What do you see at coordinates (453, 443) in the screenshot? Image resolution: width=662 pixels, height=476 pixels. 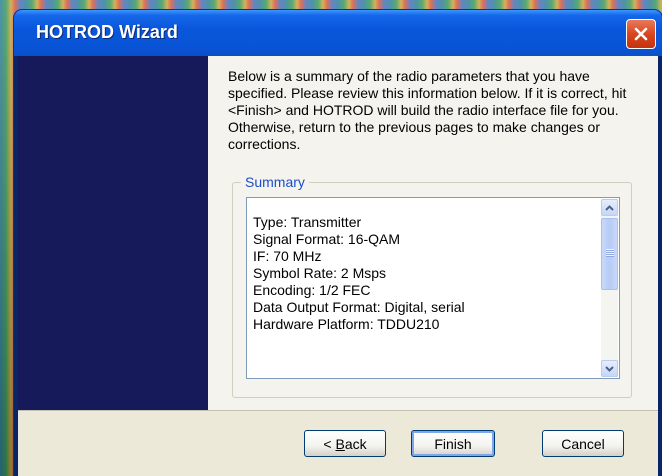 I see `finish-button: Finish` at bounding box center [453, 443].